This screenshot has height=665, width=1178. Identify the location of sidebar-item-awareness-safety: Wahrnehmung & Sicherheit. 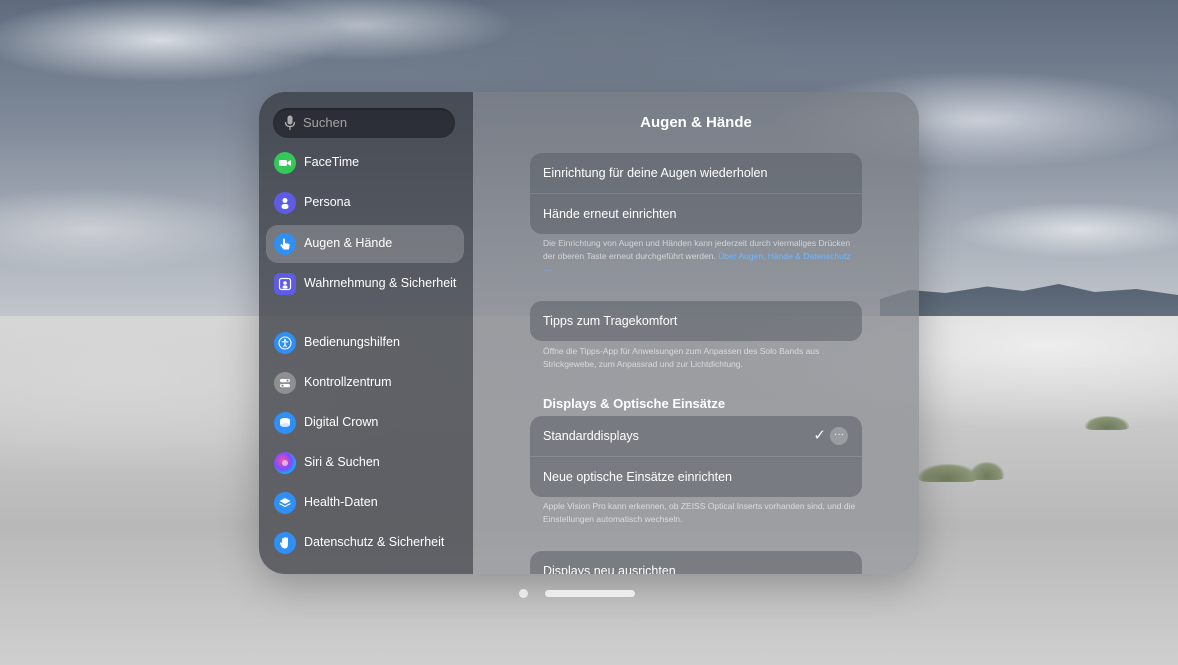
(365, 284).